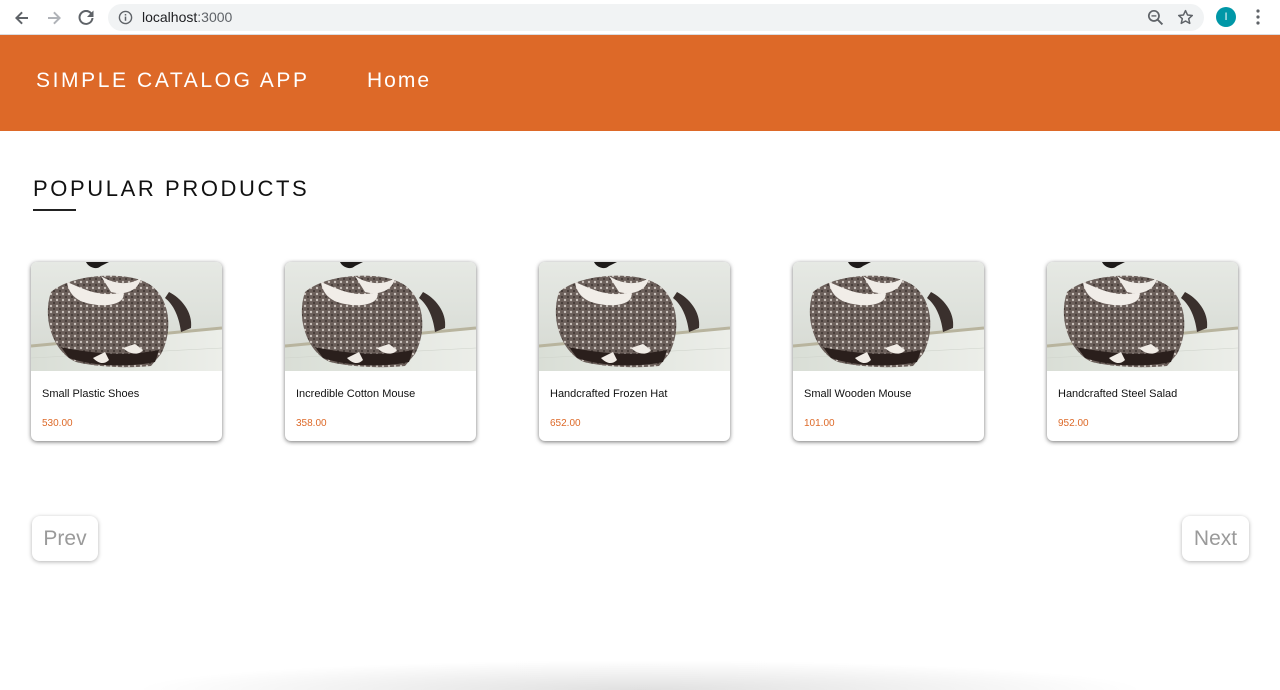  I want to click on product-card: Small Plastic Shoes 530.00, so click(126, 351).